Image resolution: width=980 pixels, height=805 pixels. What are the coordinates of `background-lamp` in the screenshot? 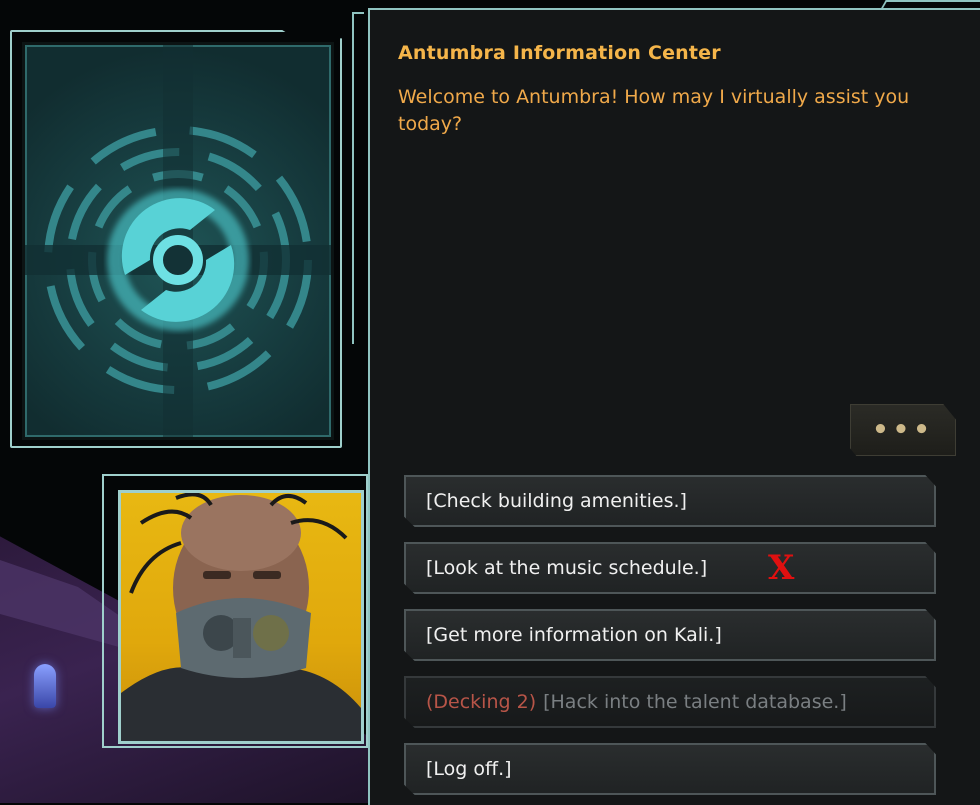 It's located at (45, 686).